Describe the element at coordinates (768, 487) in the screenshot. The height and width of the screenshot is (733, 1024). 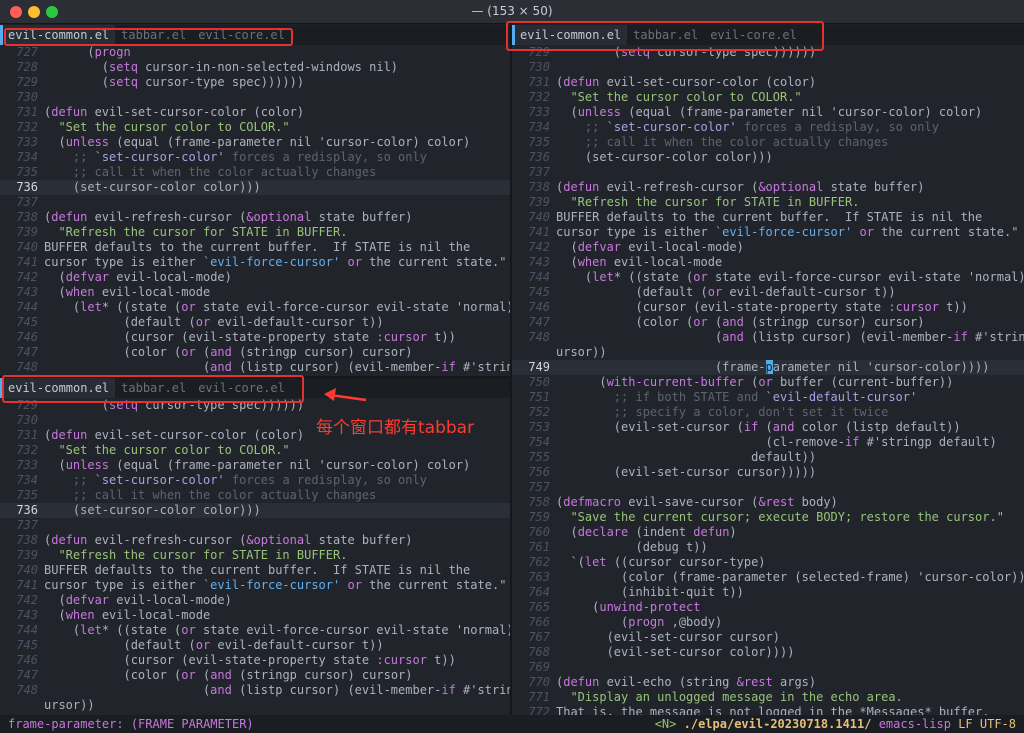
I see `code-line: 757` at that location.